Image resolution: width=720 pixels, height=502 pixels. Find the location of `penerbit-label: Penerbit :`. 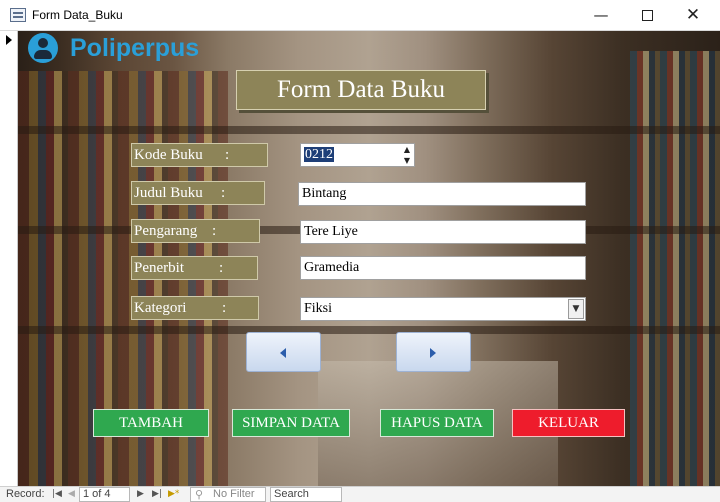

penerbit-label: Penerbit : is located at coordinates (194, 268).